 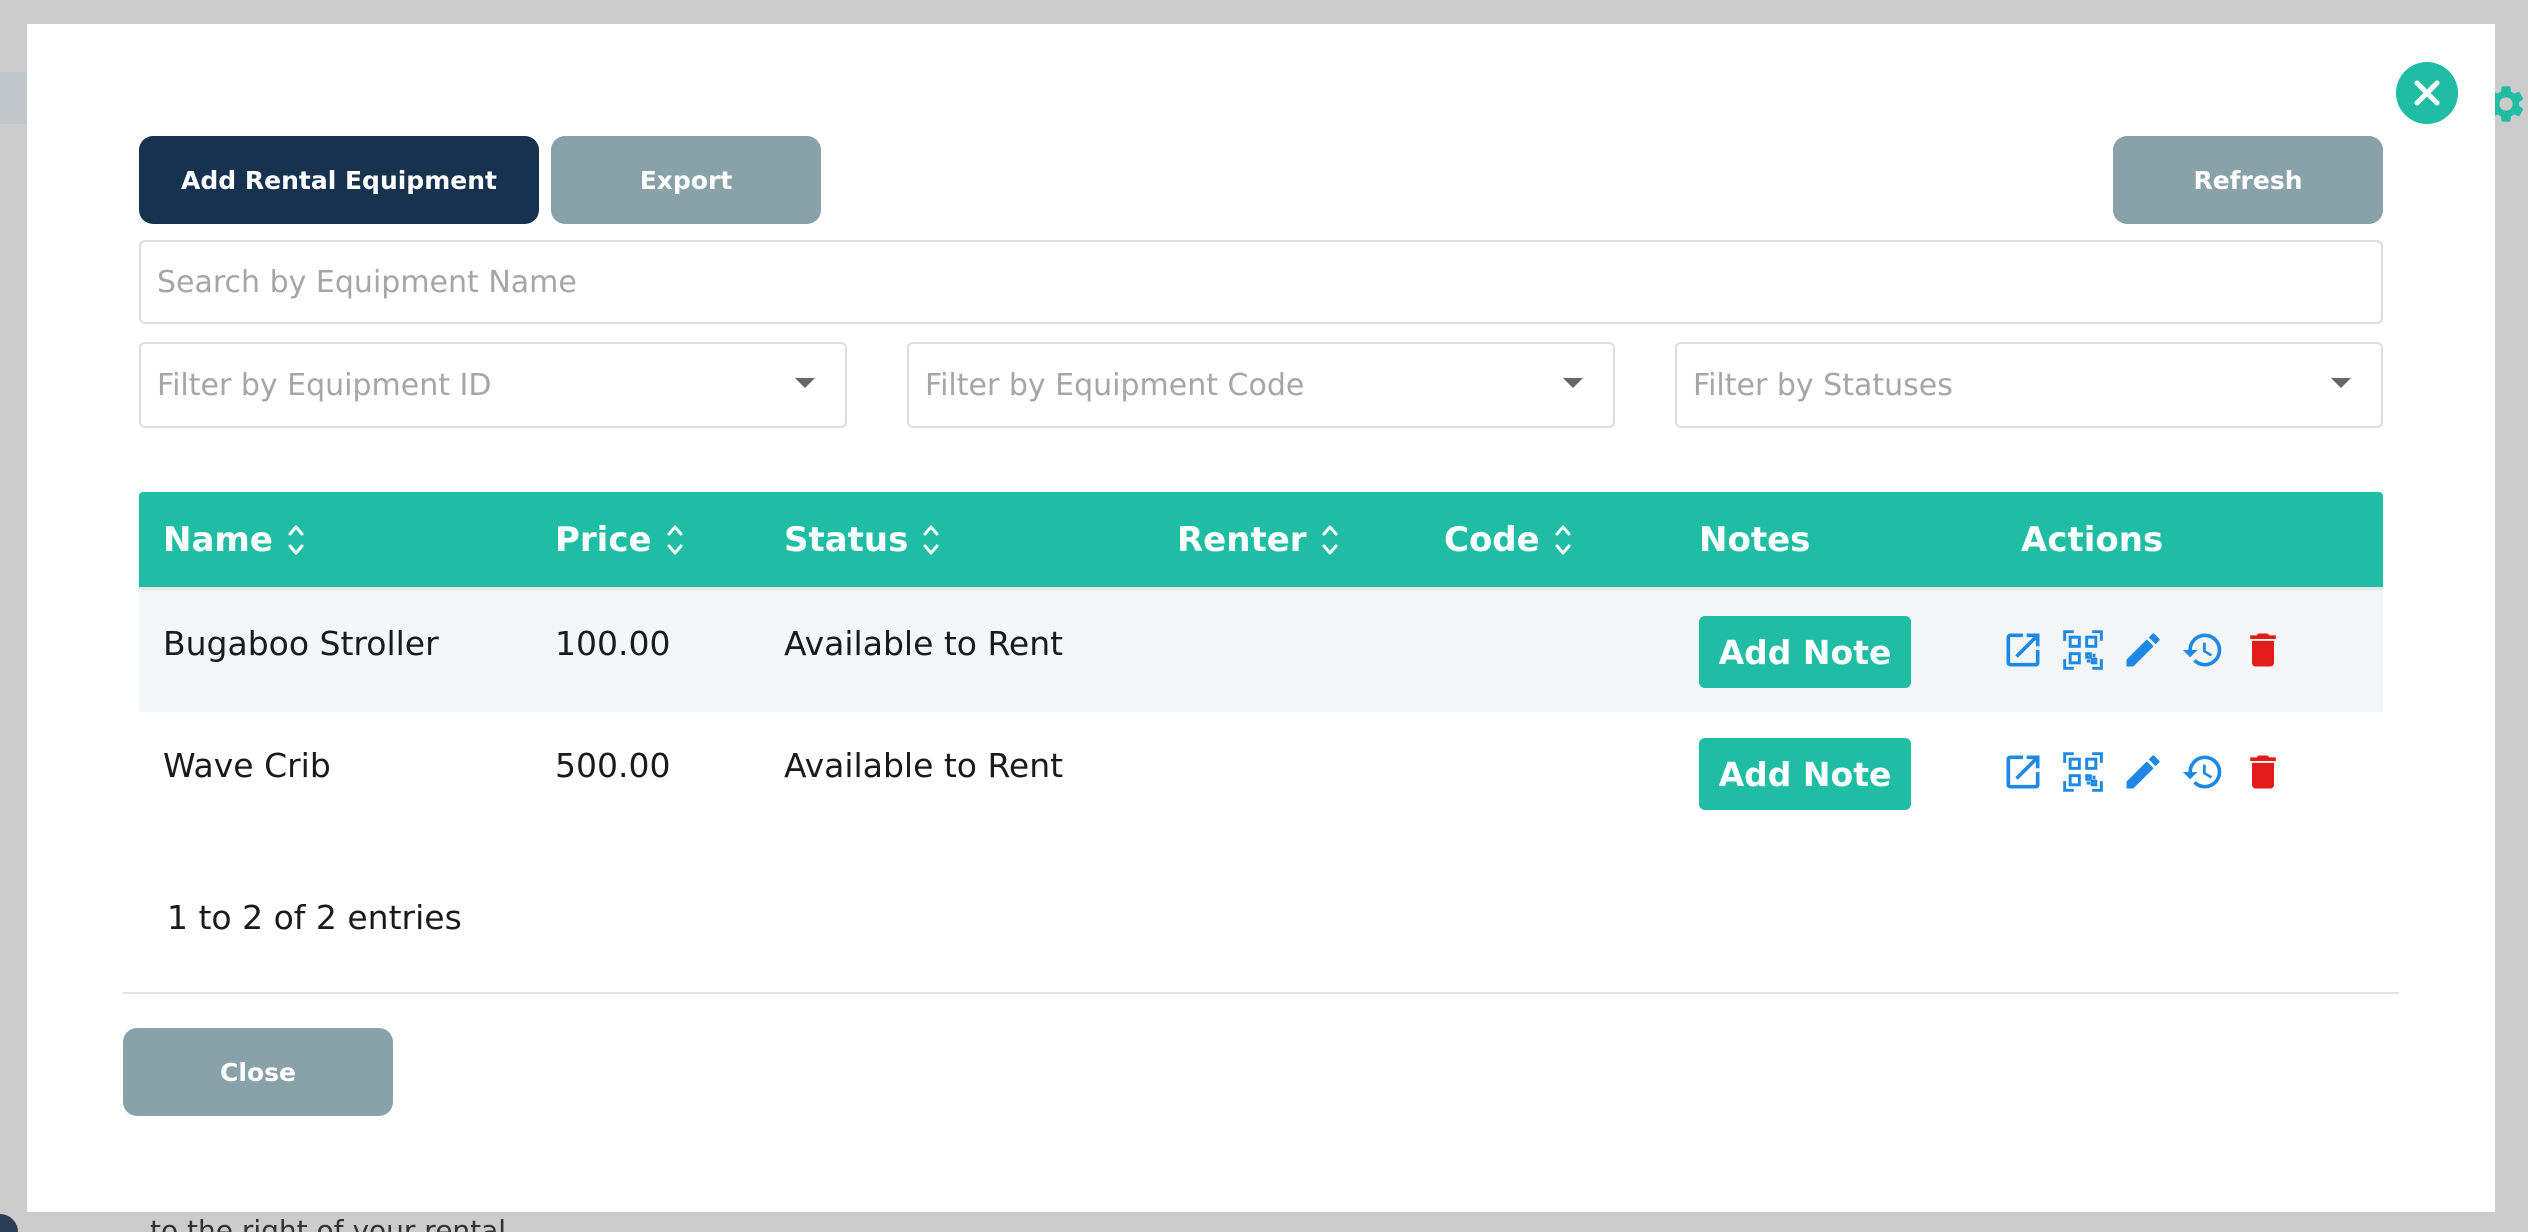 I want to click on column-label: Status, so click(x=846, y=539).